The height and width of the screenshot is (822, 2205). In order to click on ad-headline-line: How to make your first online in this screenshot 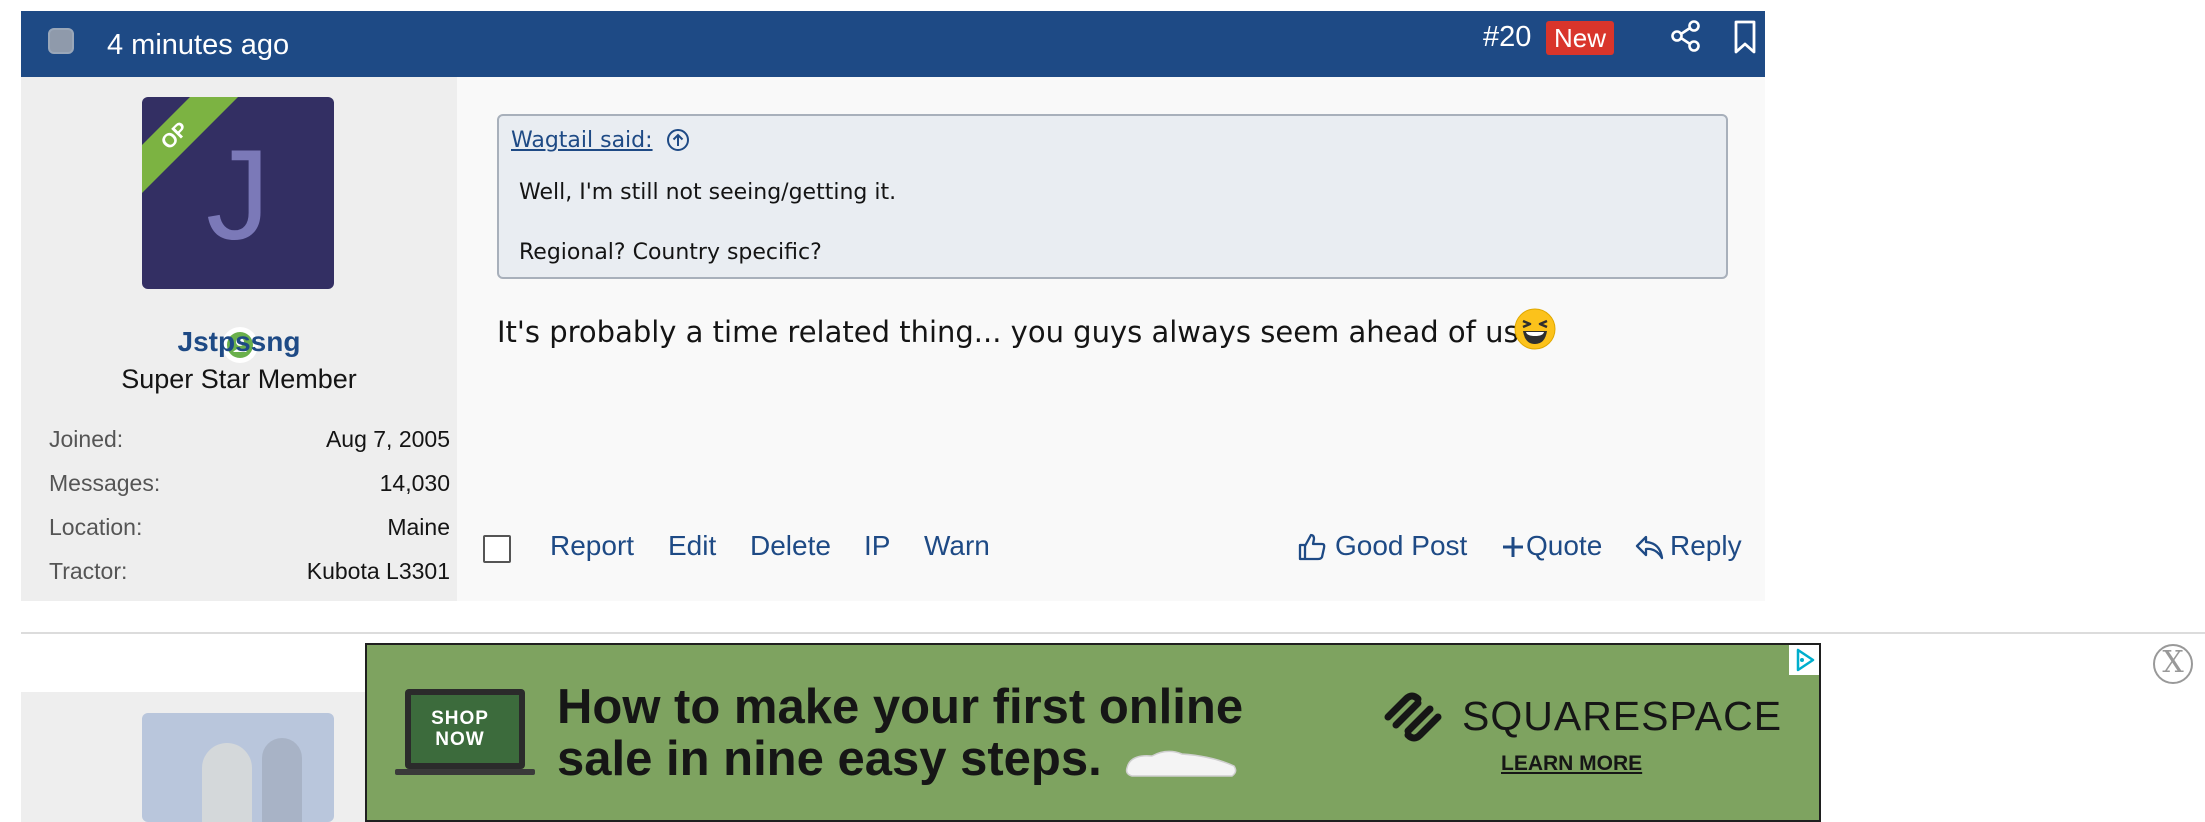, I will do `click(900, 707)`.